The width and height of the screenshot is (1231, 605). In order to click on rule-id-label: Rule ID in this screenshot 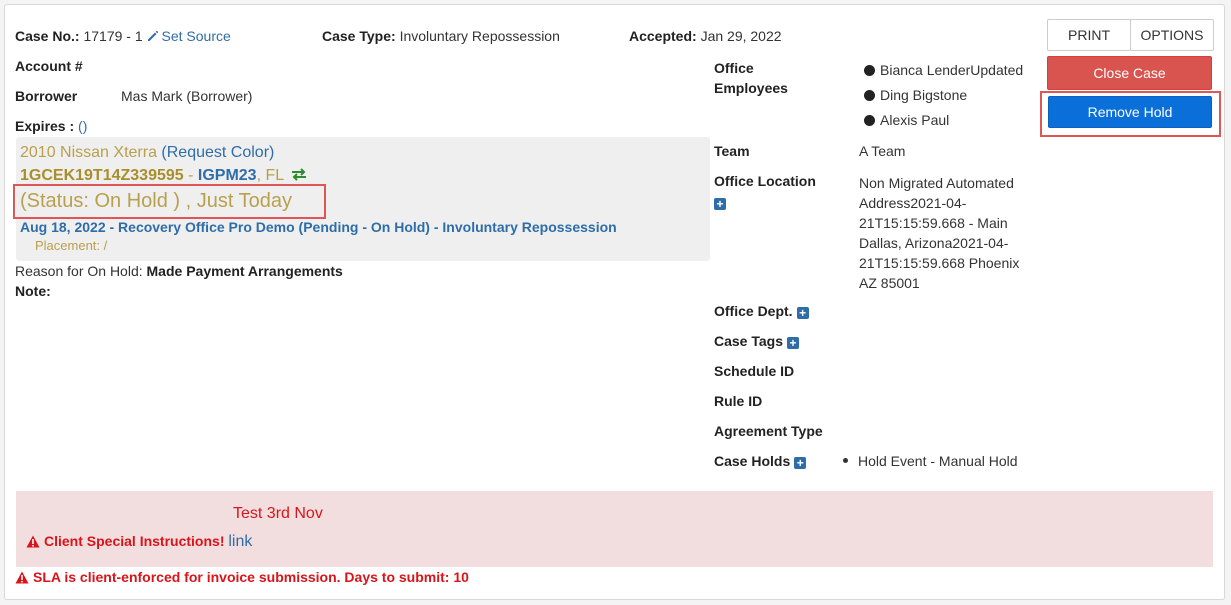, I will do `click(738, 401)`.